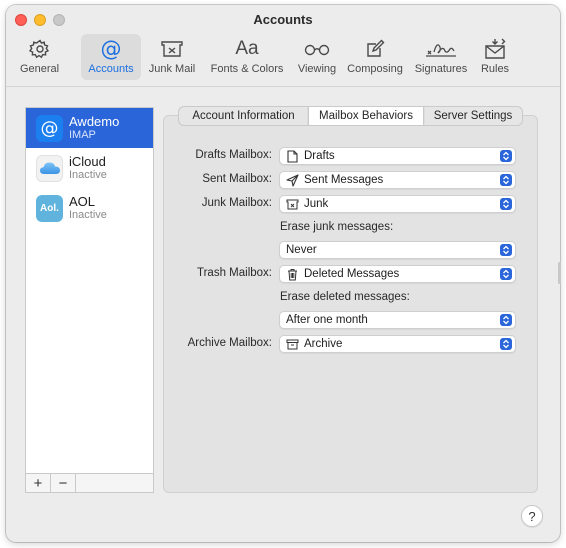 The width and height of the screenshot is (566, 548). I want to click on erase-deleted-value: After one month, so click(327, 320).